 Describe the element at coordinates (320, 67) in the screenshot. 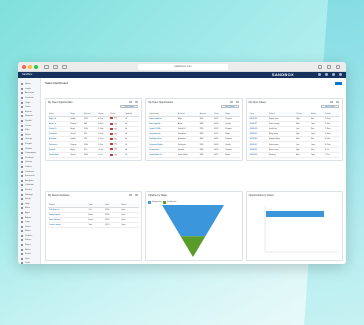

I see `share-icon` at that location.